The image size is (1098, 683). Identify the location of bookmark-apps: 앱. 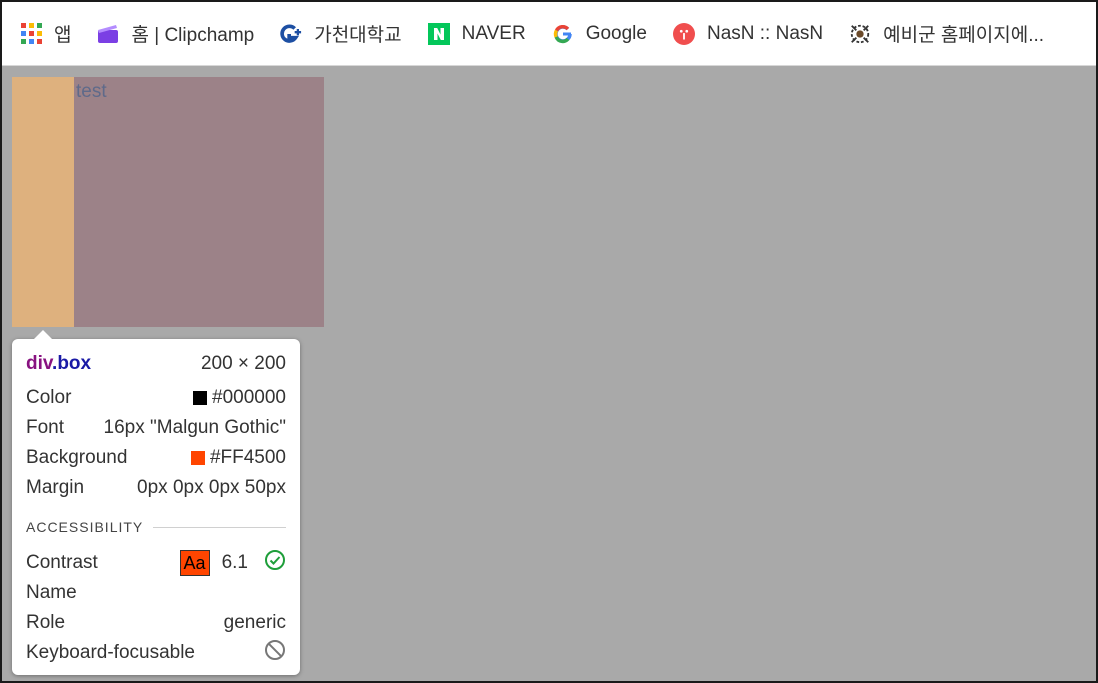
(45, 33).